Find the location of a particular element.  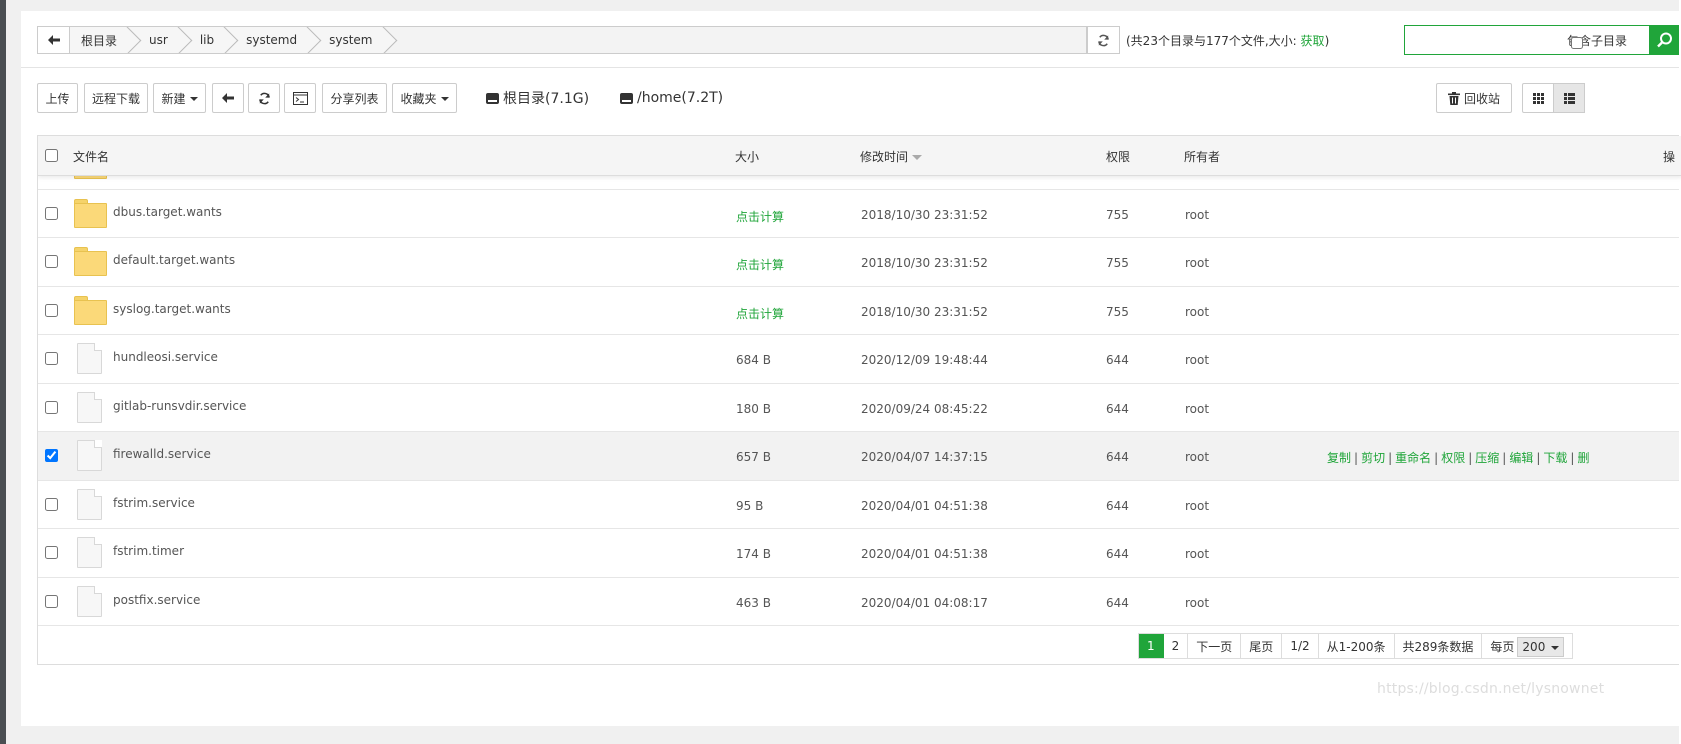

file-size: 684 B is located at coordinates (753, 360).